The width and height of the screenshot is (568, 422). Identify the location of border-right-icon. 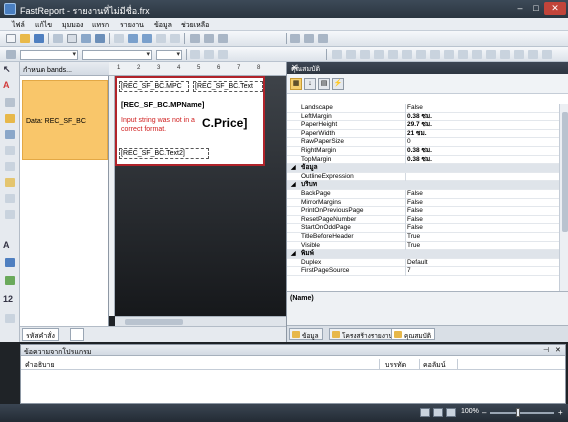
(379, 54).